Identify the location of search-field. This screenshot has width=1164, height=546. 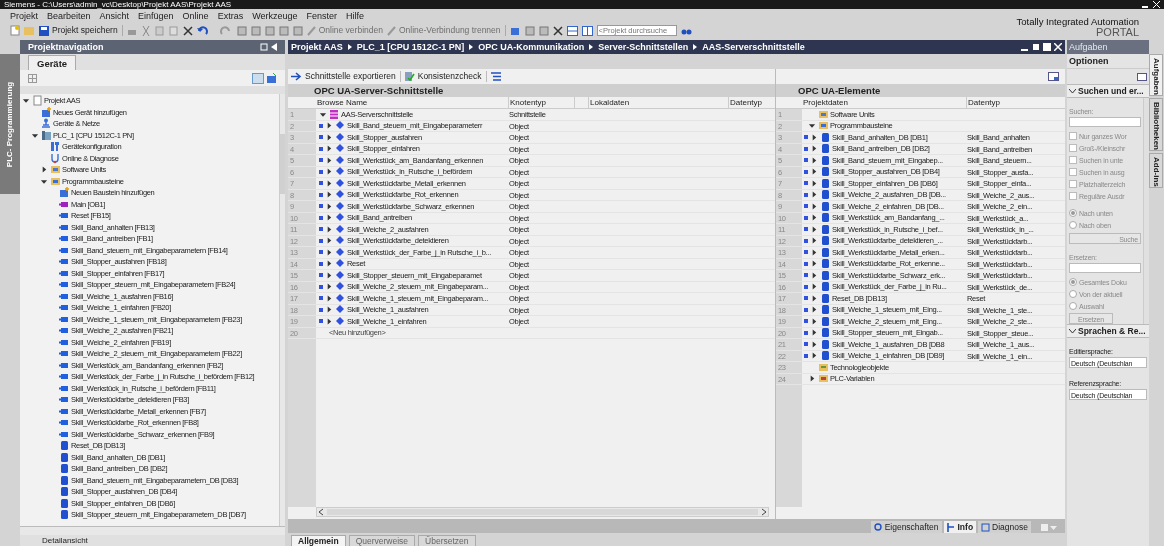
(1105, 122).